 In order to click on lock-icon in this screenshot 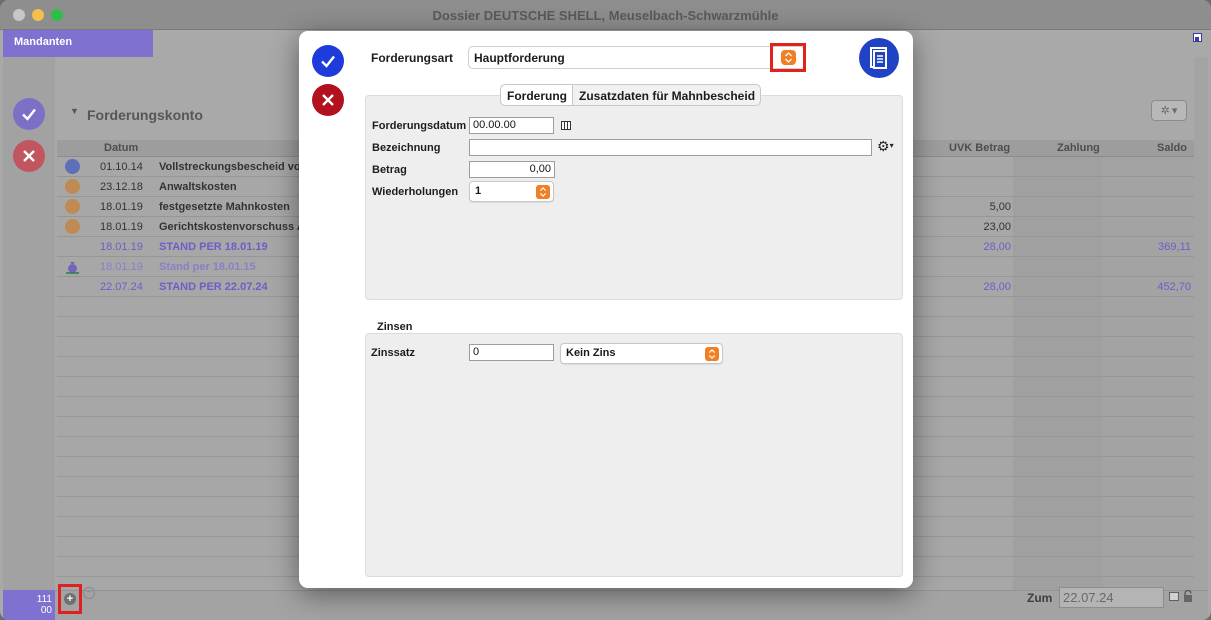, I will do `click(1188, 595)`.